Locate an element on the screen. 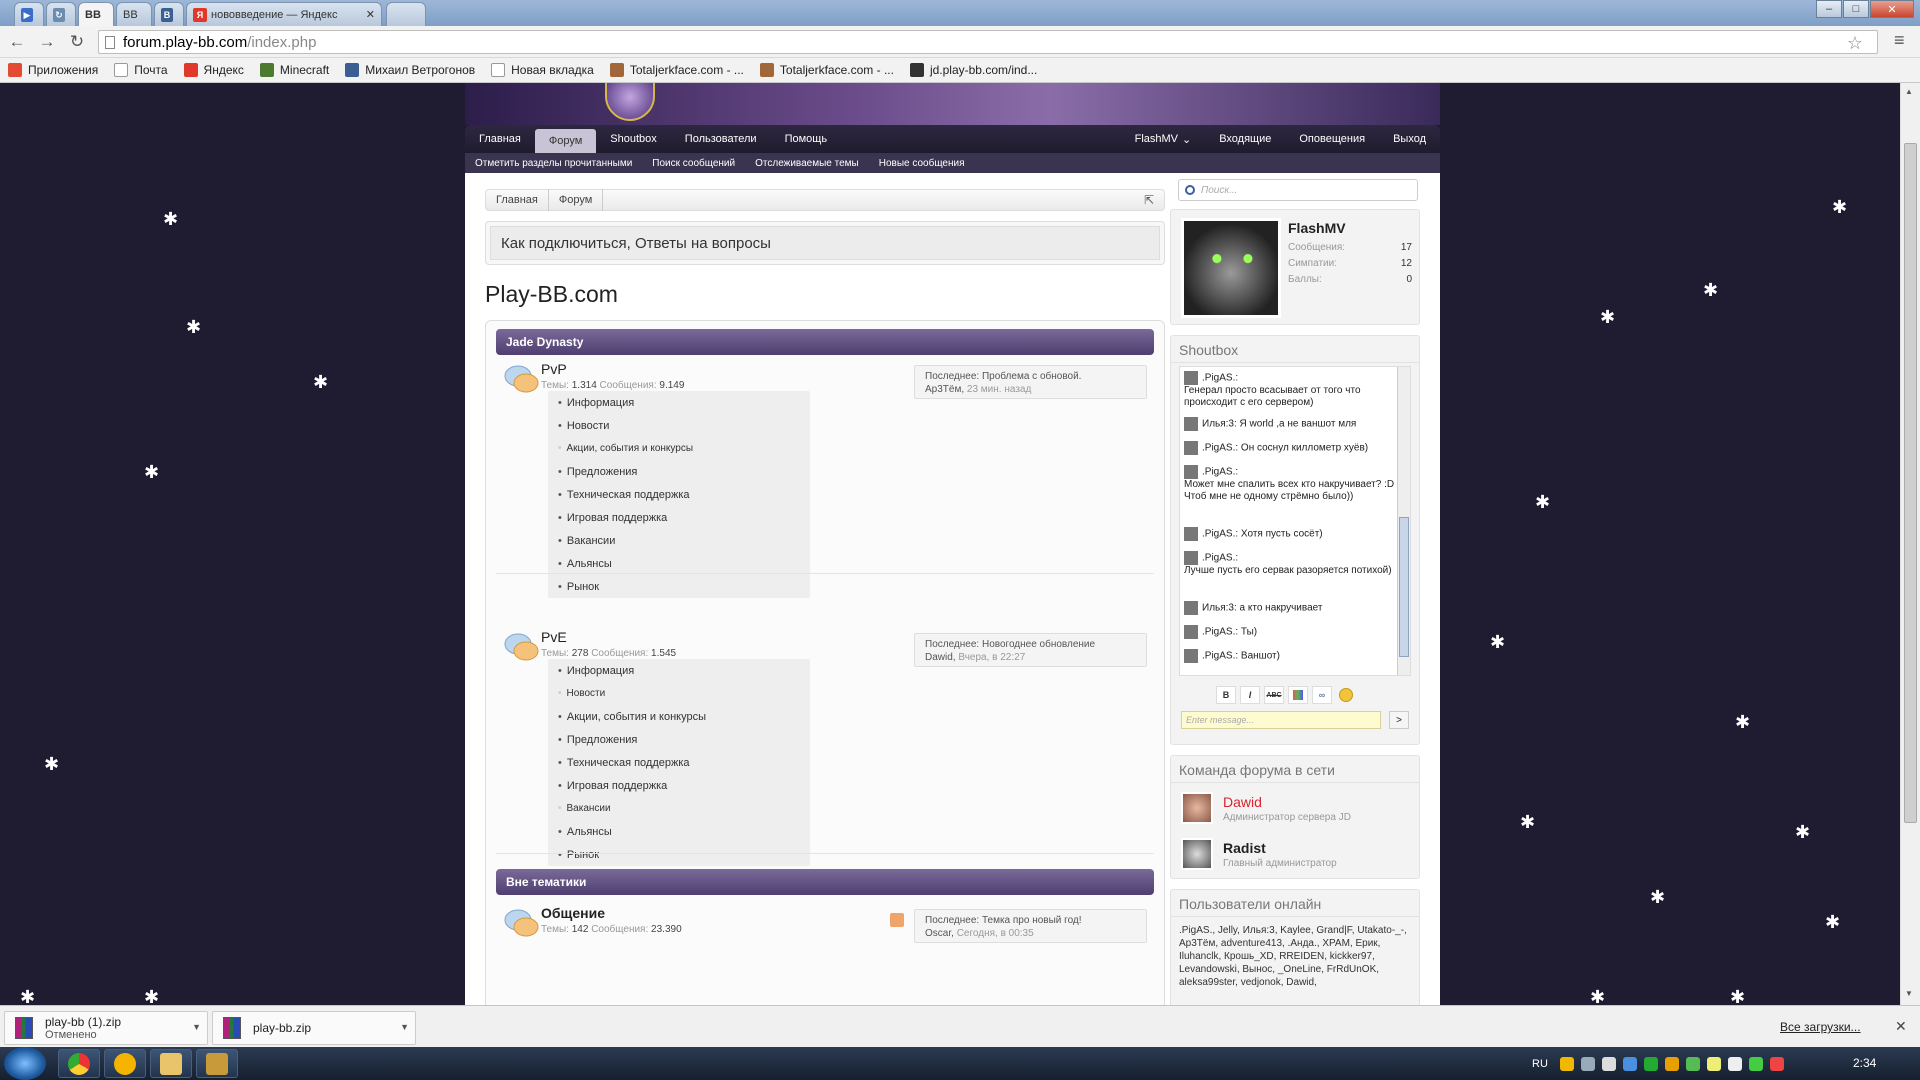 The width and height of the screenshot is (1920, 1080). subnav-search-posts: Поиск сообщений is located at coordinates (693, 163).